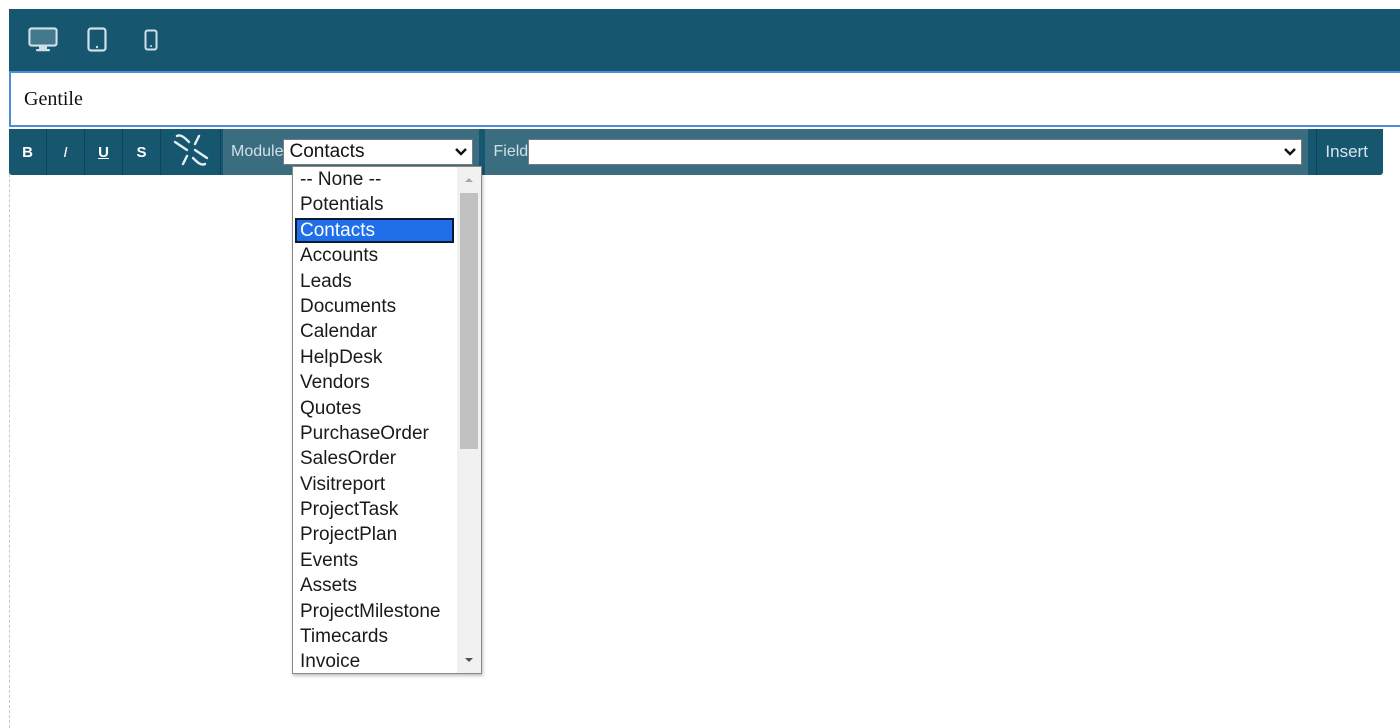  What do you see at coordinates (374, 484) in the screenshot?
I see `module-option: Visitreport` at bounding box center [374, 484].